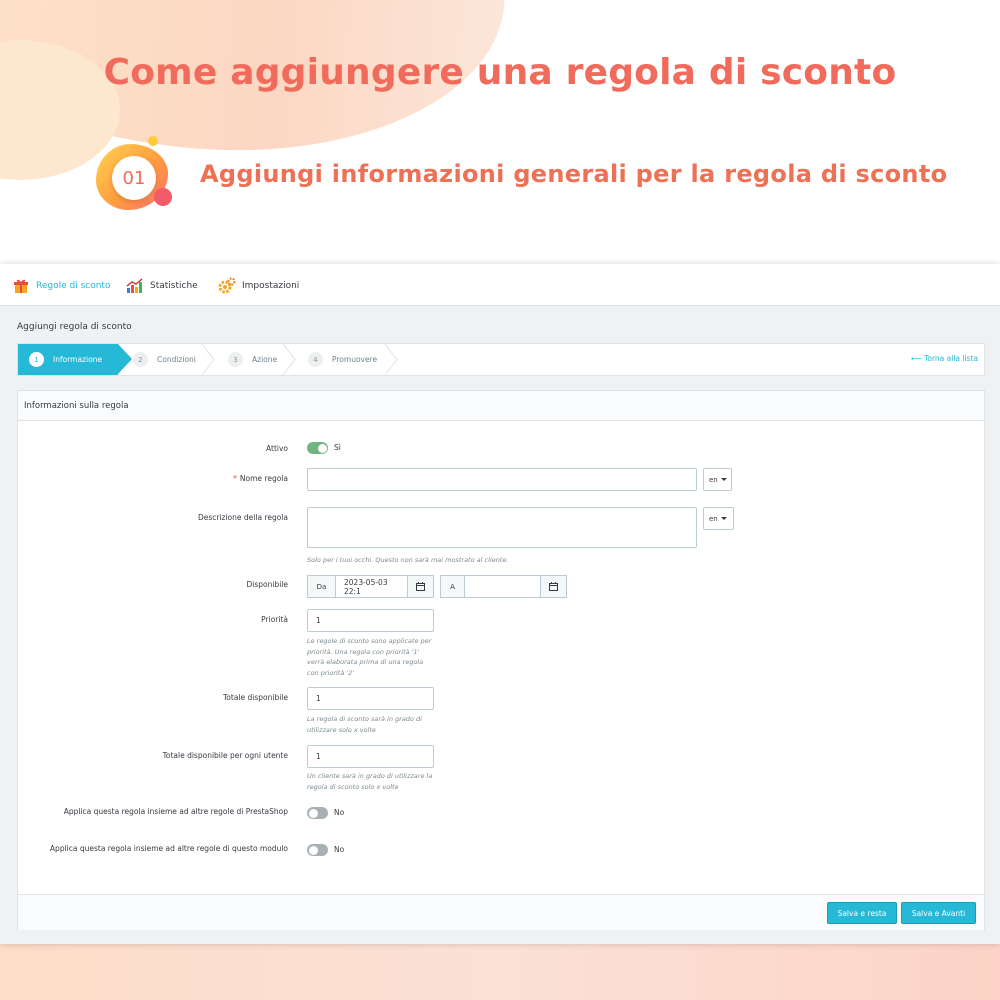 The image size is (1000, 1000). What do you see at coordinates (370, 698) in the screenshot?
I see `total-available-input: 1` at bounding box center [370, 698].